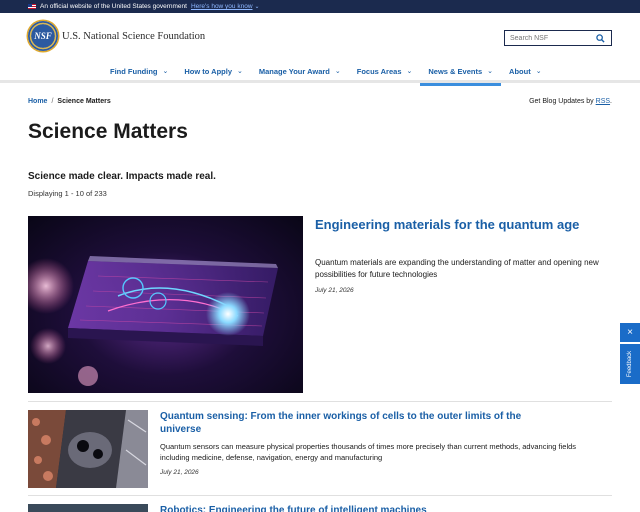 The height and width of the screenshot is (512, 640). What do you see at coordinates (222, 6) in the screenshot?
I see `heres-how-you-know-link: Here's how you know` at bounding box center [222, 6].